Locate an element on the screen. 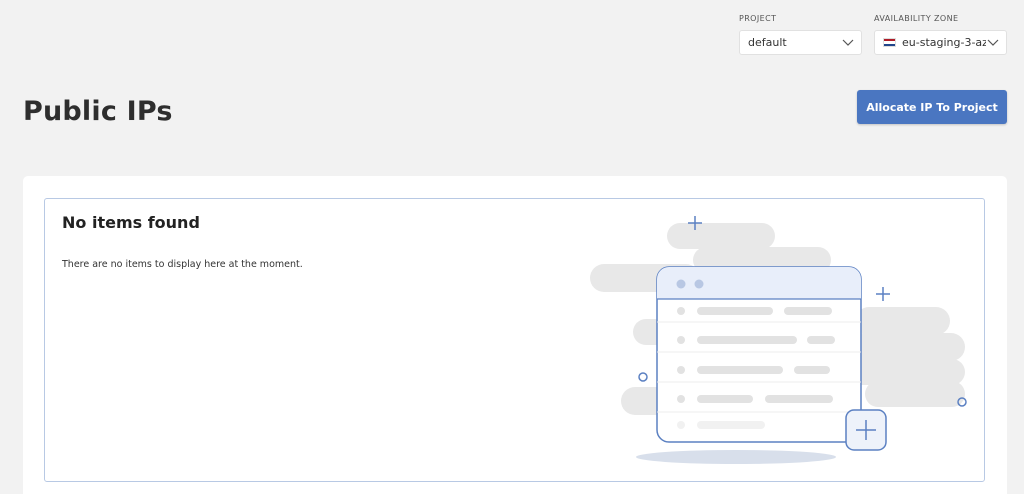 The image size is (1024, 494). project-selector: PROJECT default is located at coordinates (800, 34).